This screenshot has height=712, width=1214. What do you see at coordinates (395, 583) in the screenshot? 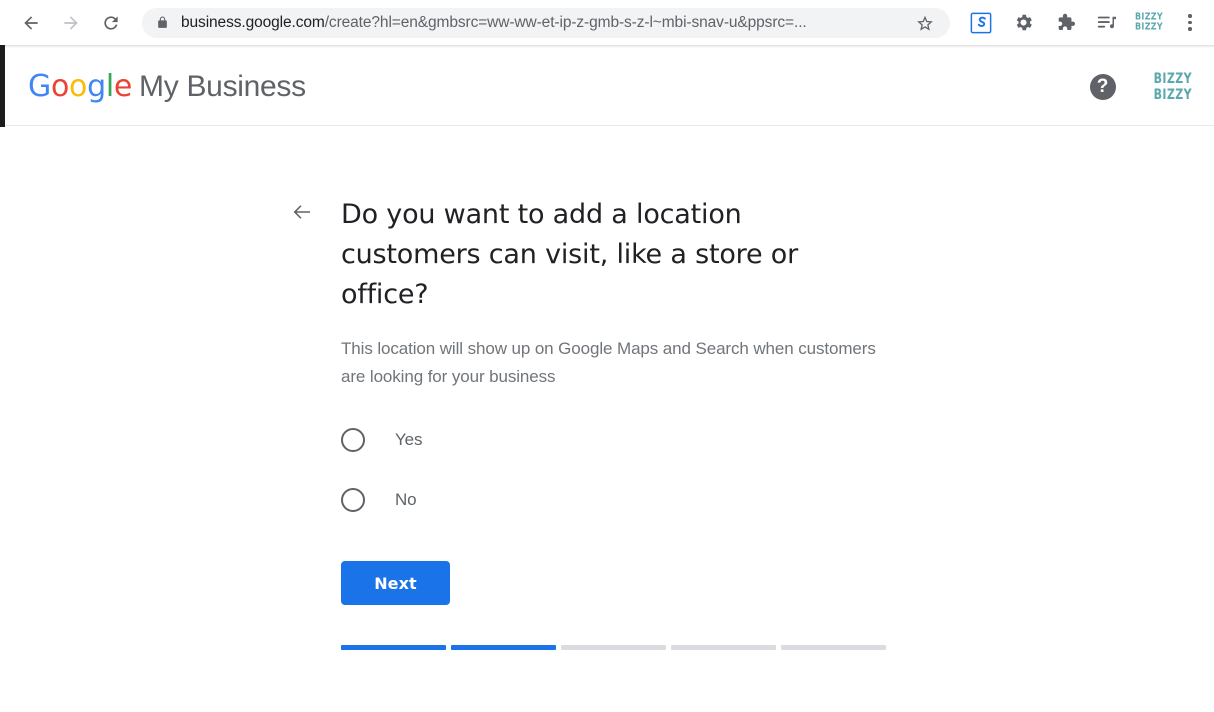
I see `next-button: Next` at bounding box center [395, 583].